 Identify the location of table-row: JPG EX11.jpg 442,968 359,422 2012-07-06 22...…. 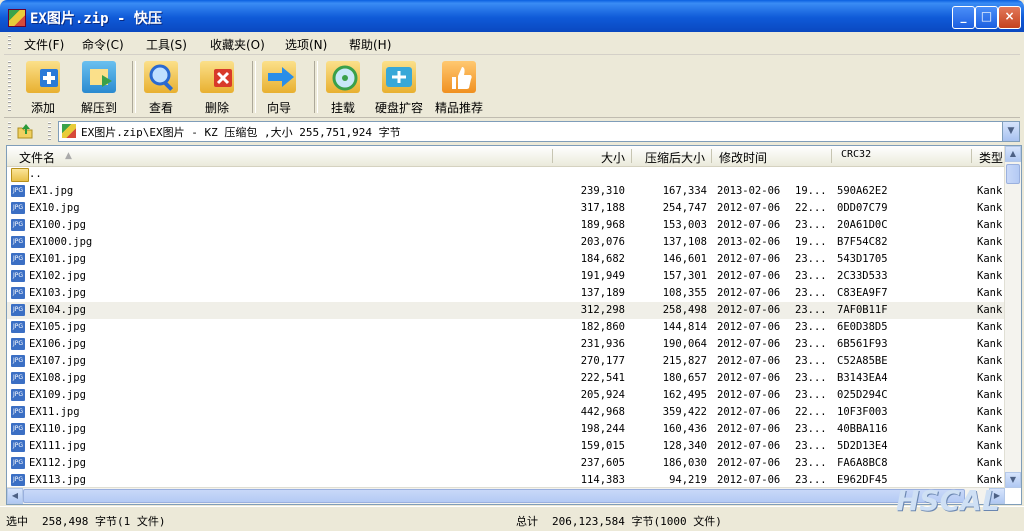
(506, 412).